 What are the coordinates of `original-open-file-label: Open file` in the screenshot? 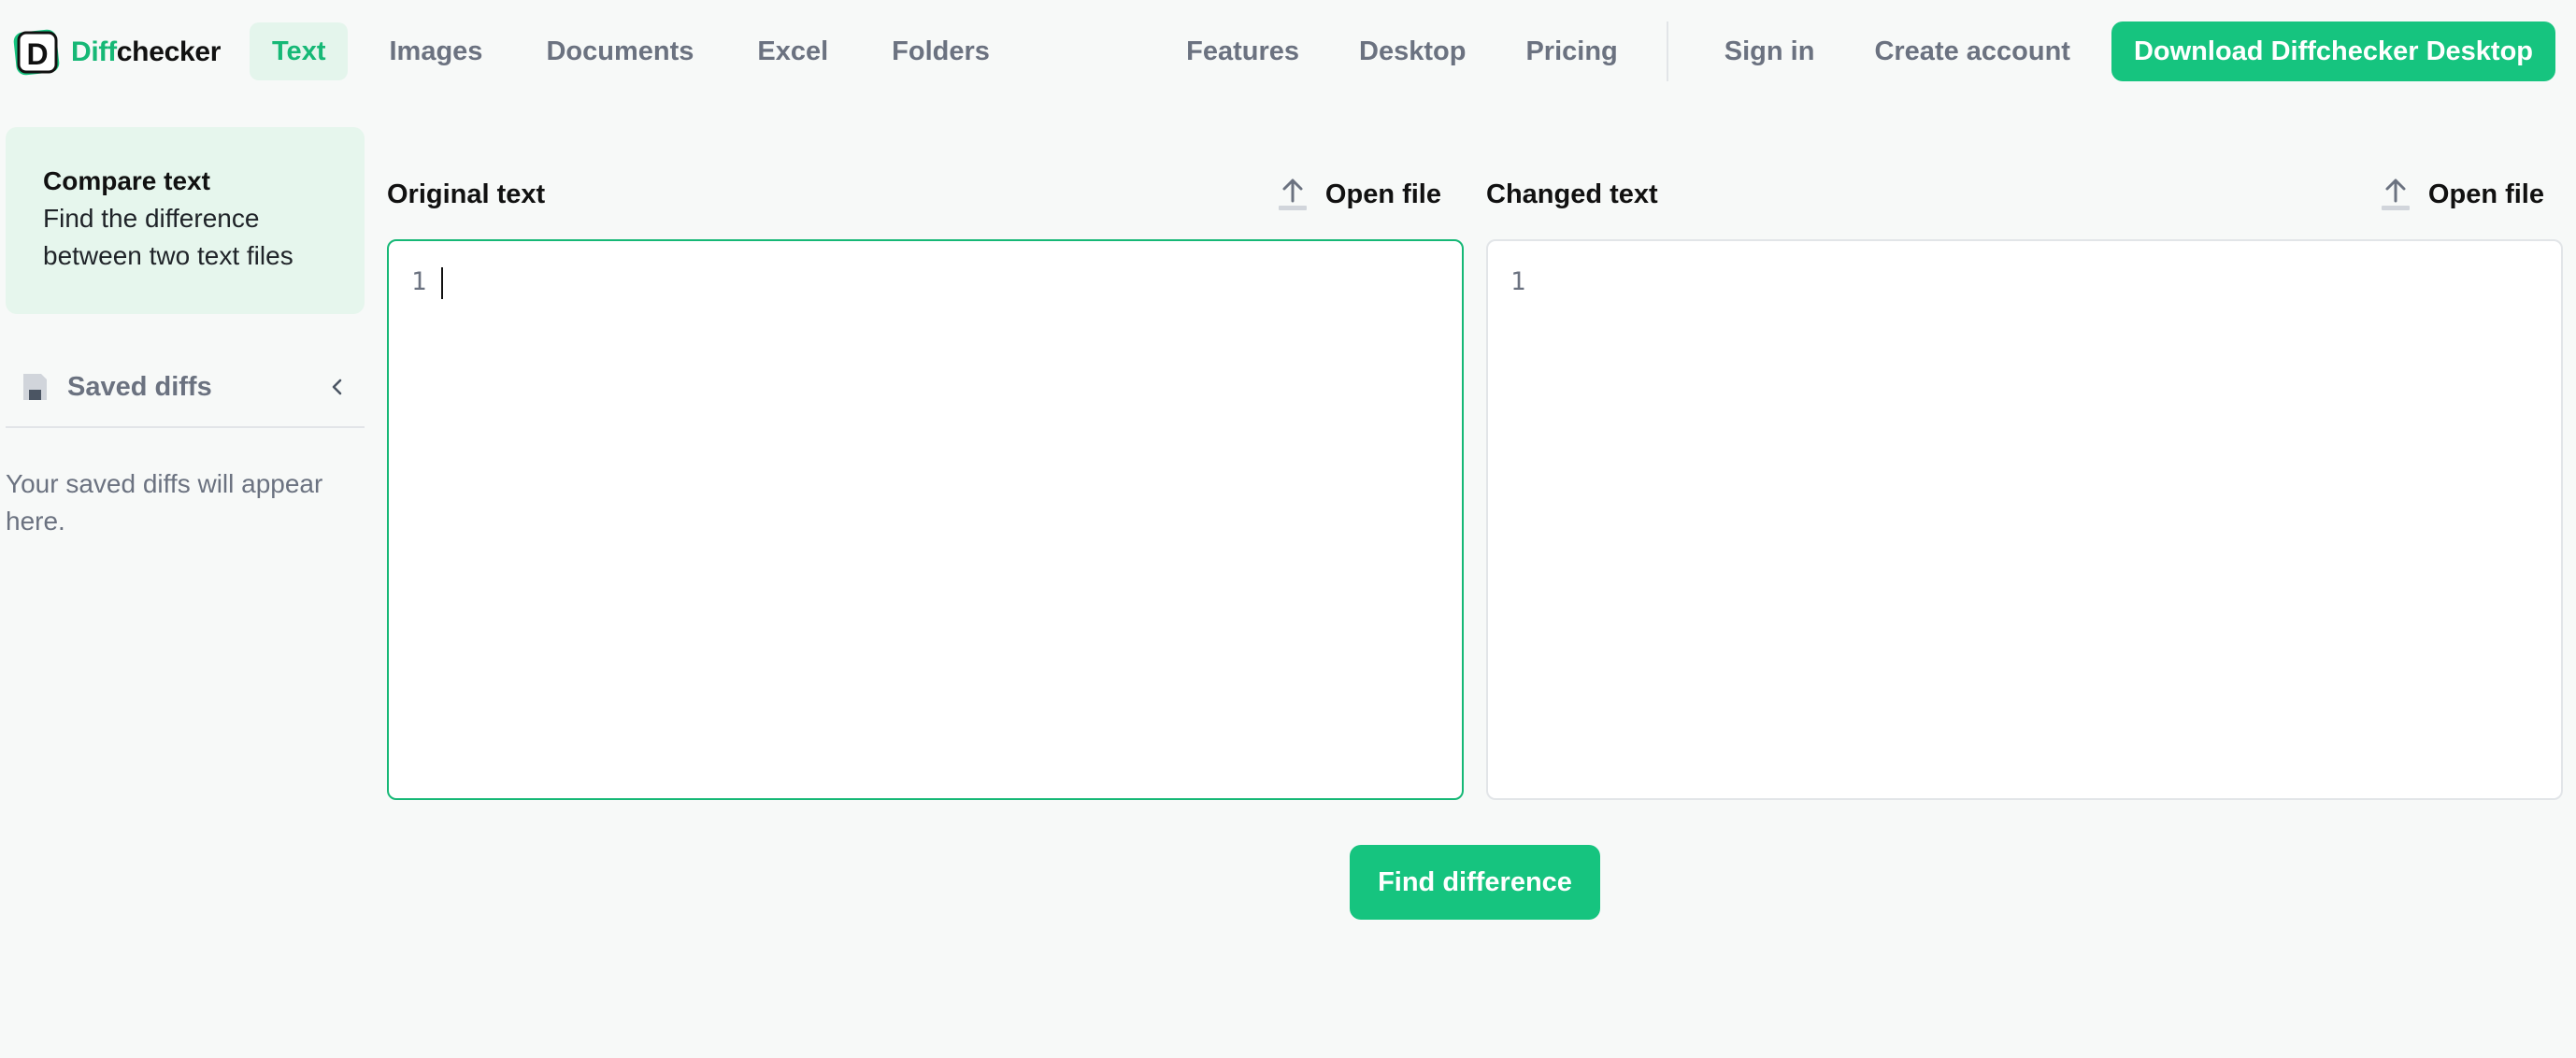 It's located at (1382, 194).